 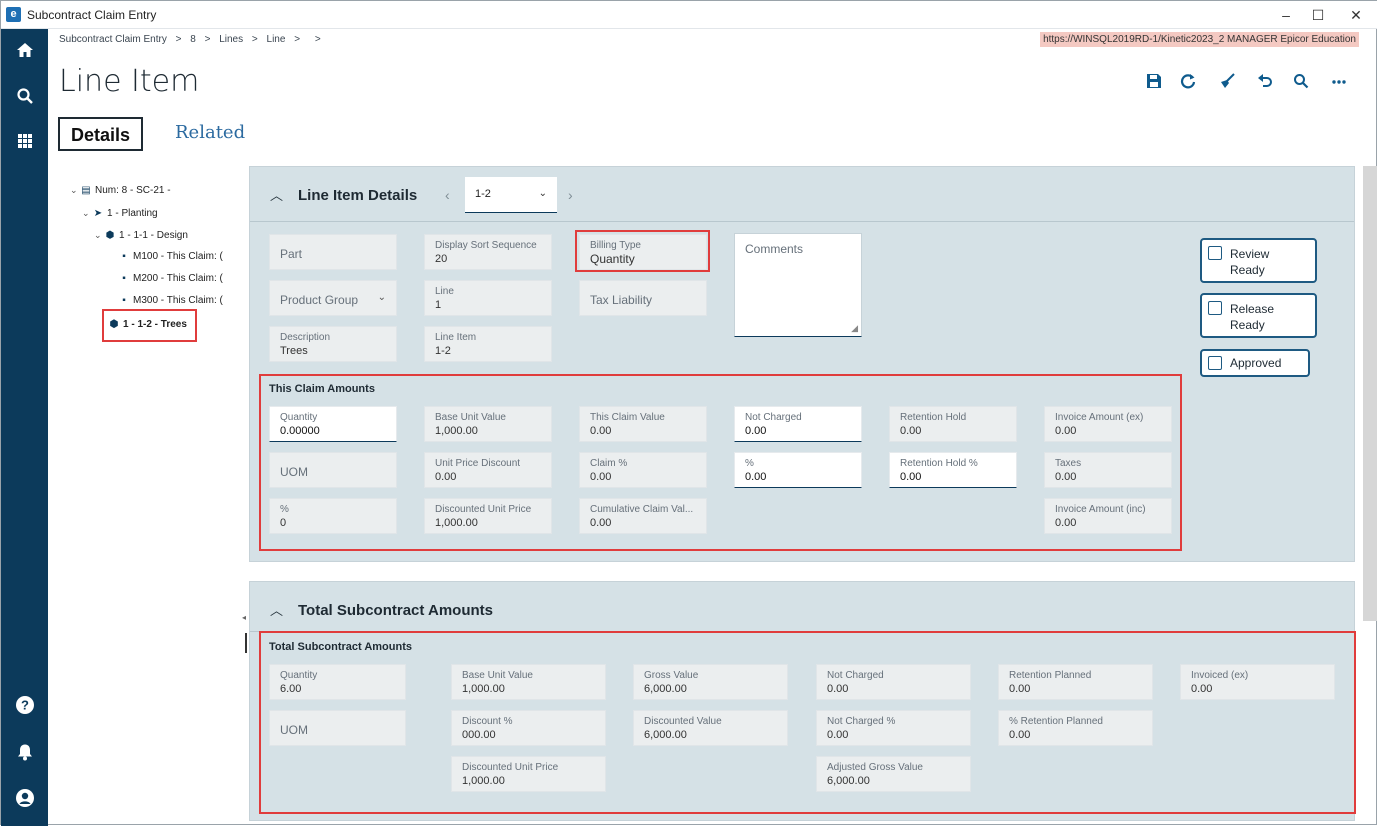 I want to click on field-label: Retention Hold %, so click(x=939, y=463).